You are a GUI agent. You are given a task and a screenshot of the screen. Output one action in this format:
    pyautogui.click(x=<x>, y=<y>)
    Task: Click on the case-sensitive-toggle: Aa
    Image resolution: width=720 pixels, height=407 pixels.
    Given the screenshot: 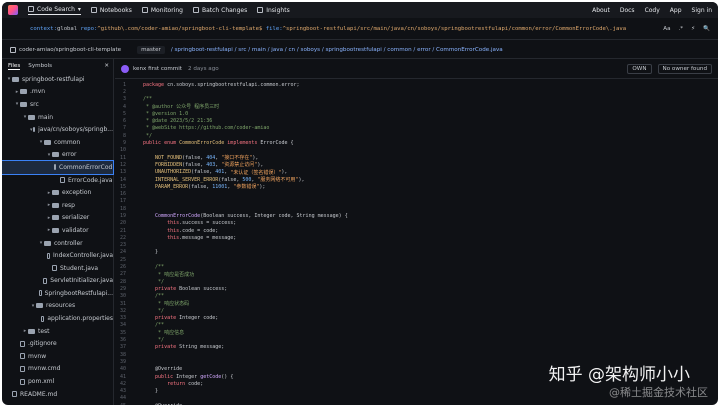 What is the action you would take?
    pyautogui.click(x=666, y=29)
    